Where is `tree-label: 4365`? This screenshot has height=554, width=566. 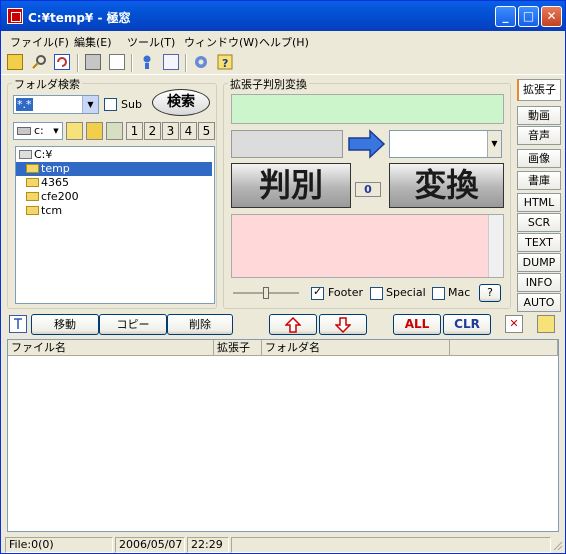 tree-label: 4365 is located at coordinates (55, 182).